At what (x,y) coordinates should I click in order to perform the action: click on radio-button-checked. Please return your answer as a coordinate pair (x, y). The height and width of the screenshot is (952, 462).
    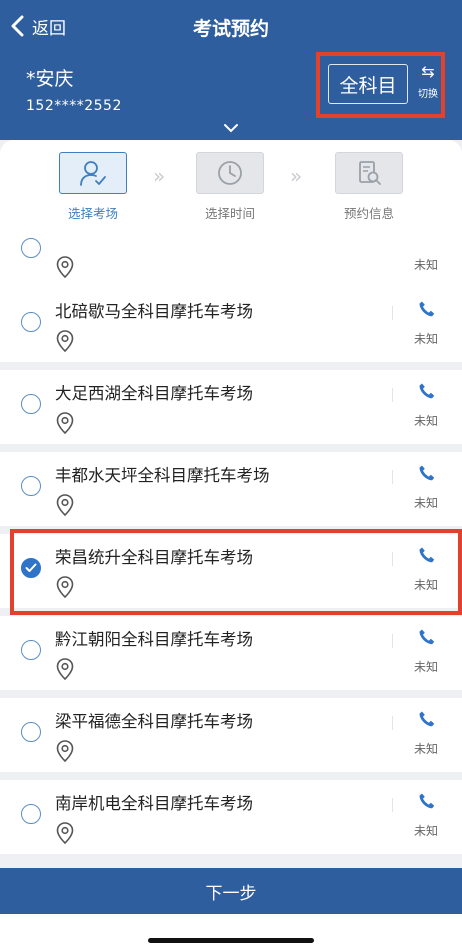
    Looking at the image, I should click on (31, 568).